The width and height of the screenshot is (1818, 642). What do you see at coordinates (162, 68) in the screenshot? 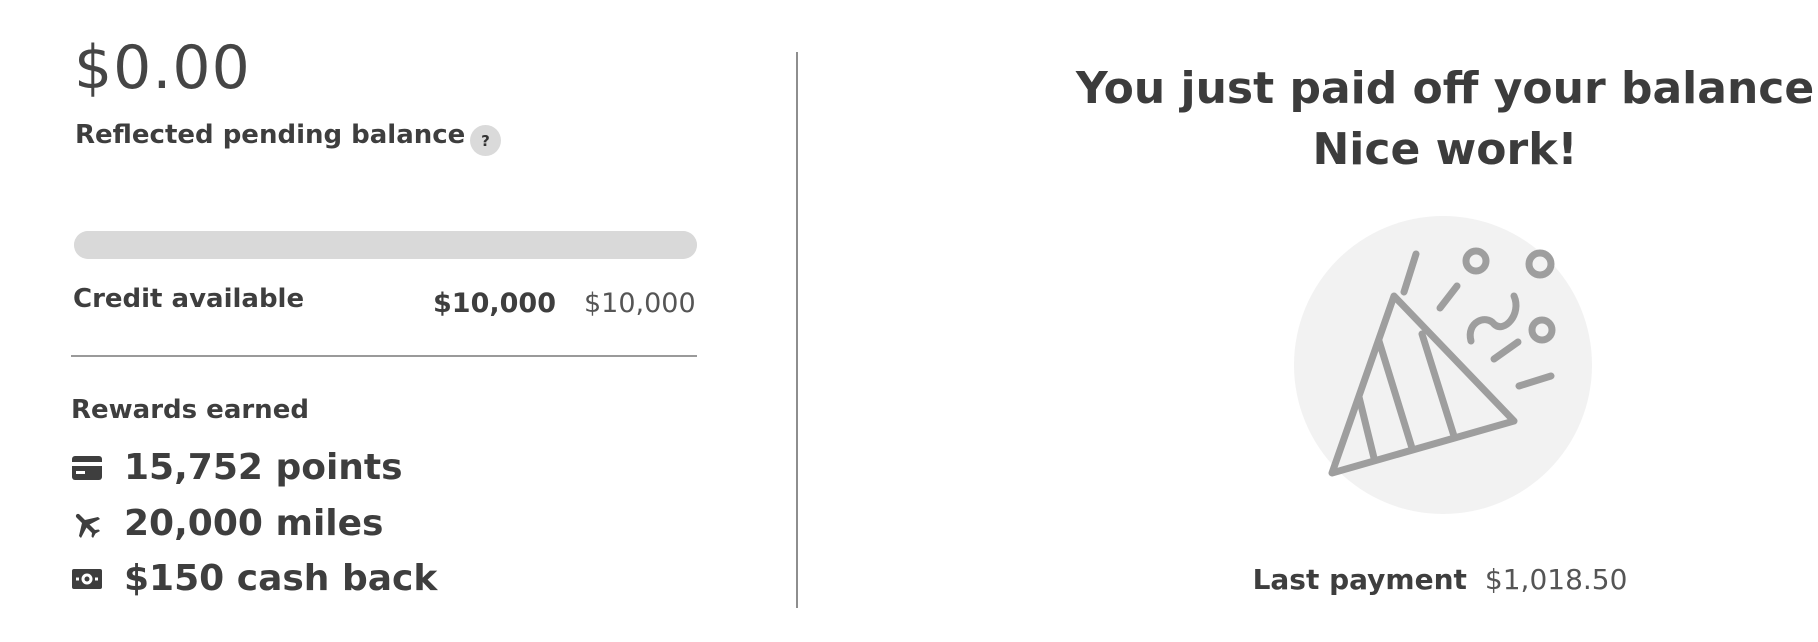
I see `balance-amount: $0.00` at bounding box center [162, 68].